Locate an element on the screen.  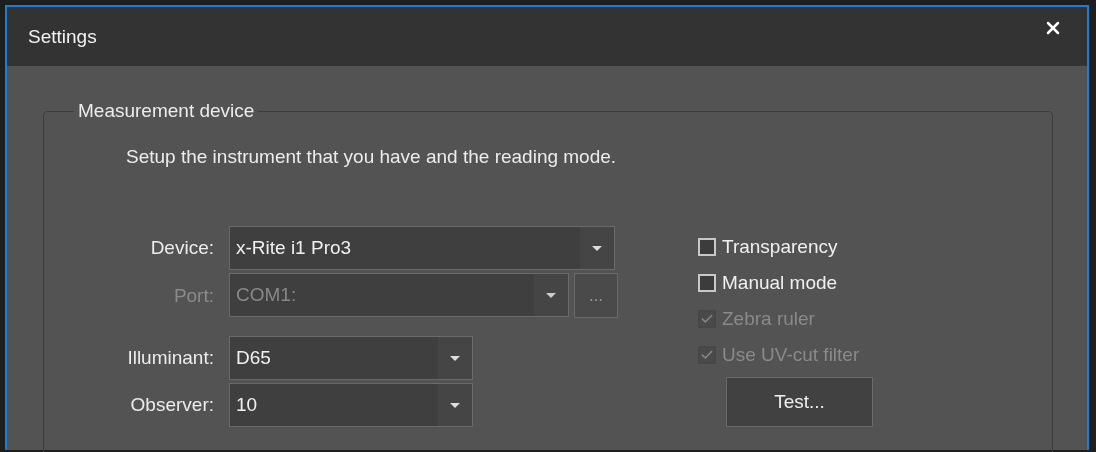
field-label: Device: is located at coordinates (181, 248).